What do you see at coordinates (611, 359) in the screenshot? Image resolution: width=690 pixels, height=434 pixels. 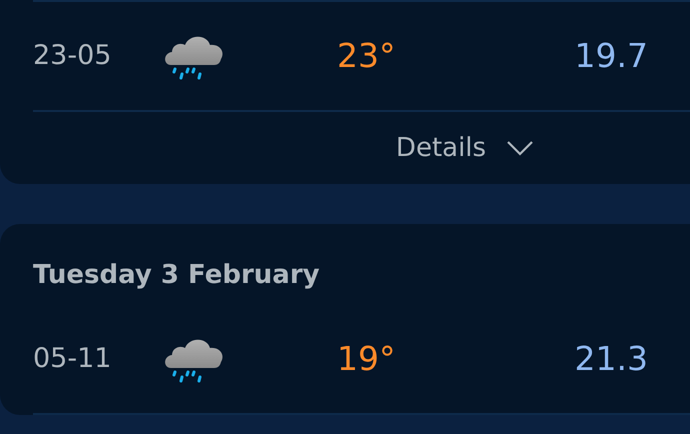 I see `forecast-value: 21.3` at bounding box center [611, 359].